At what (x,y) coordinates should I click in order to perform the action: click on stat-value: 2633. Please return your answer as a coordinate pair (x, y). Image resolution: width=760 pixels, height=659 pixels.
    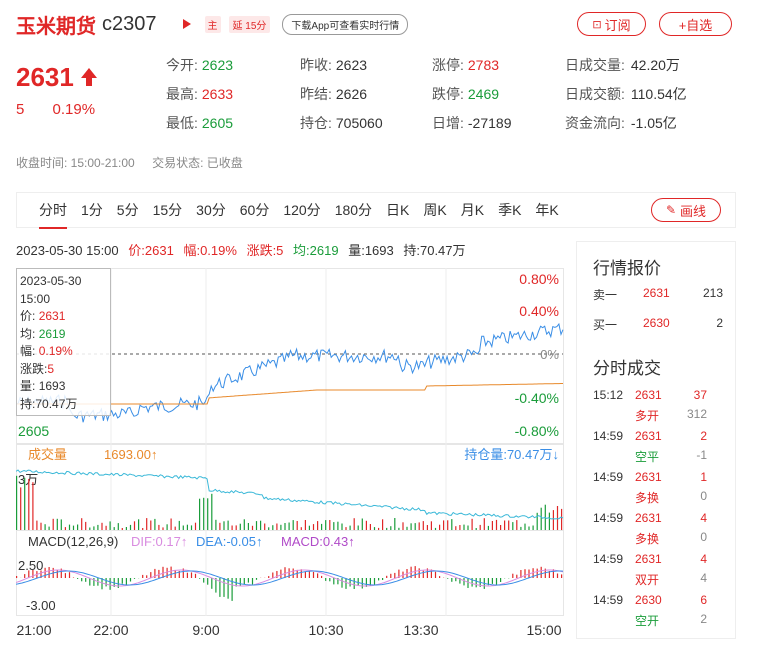
    Looking at the image, I should click on (217, 94).